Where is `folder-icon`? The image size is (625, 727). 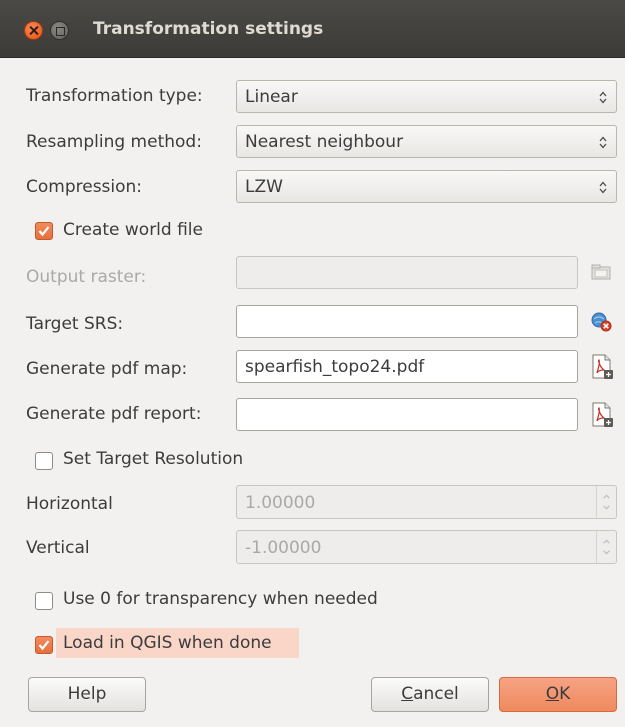 folder-icon is located at coordinates (601, 272).